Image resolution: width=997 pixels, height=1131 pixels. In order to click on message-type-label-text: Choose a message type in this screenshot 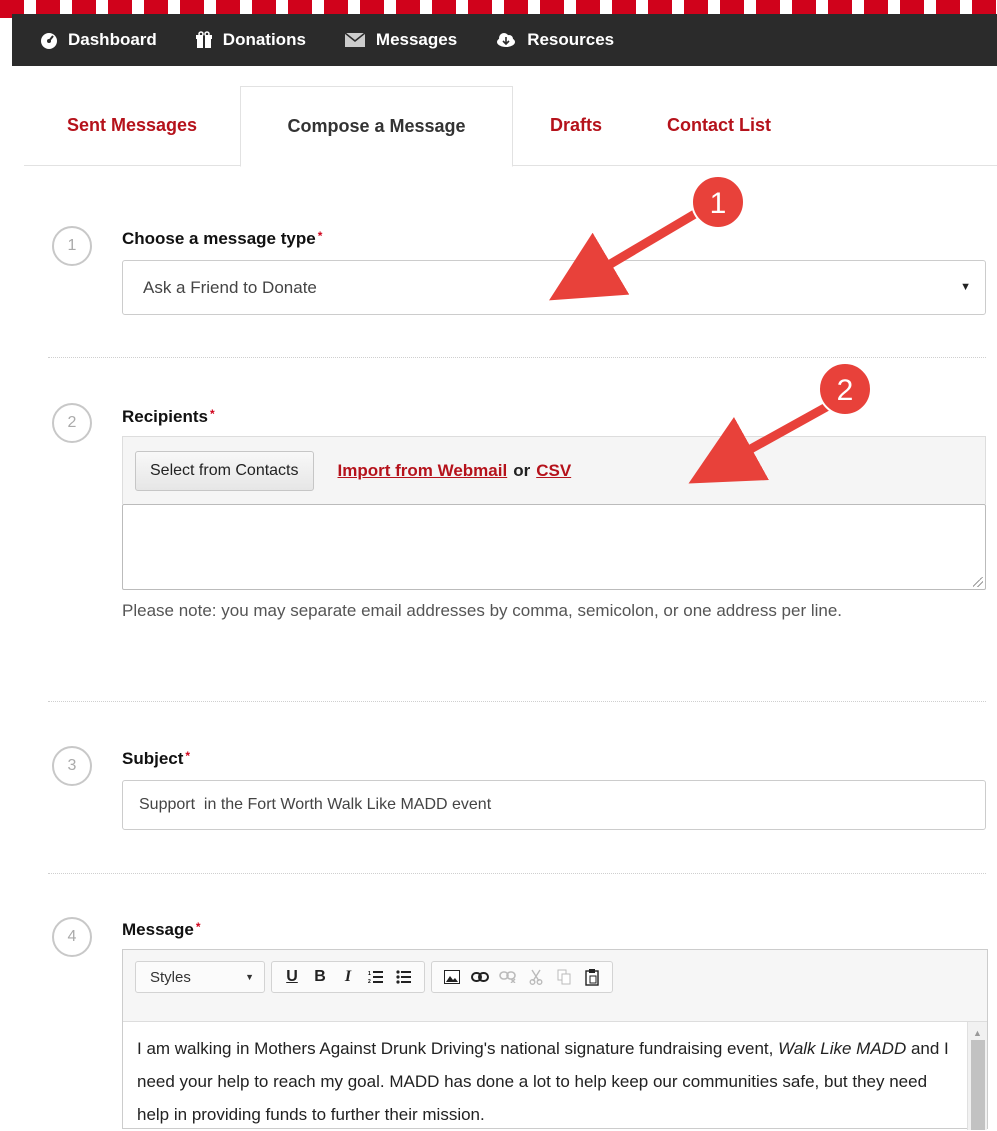, I will do `click(219, 238)`.